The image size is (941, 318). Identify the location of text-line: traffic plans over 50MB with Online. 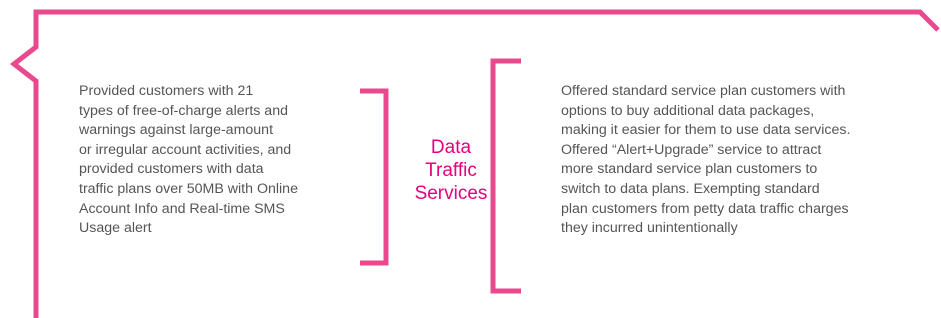
(188, 188).